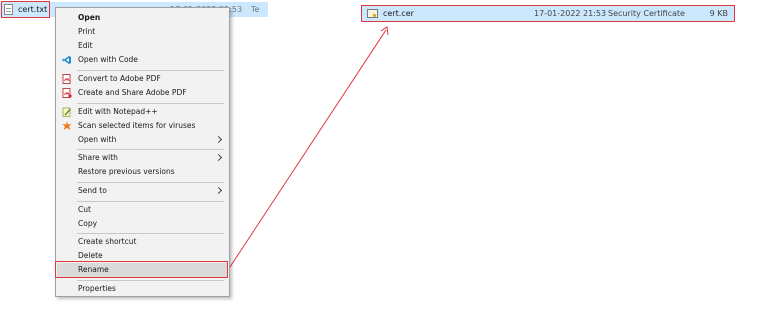 The width and height of the screenshot is (768, 315). I want to click on menu-item-create-share-adobe-pdf: Create and Share Adobe PDF, so click(142, 93).